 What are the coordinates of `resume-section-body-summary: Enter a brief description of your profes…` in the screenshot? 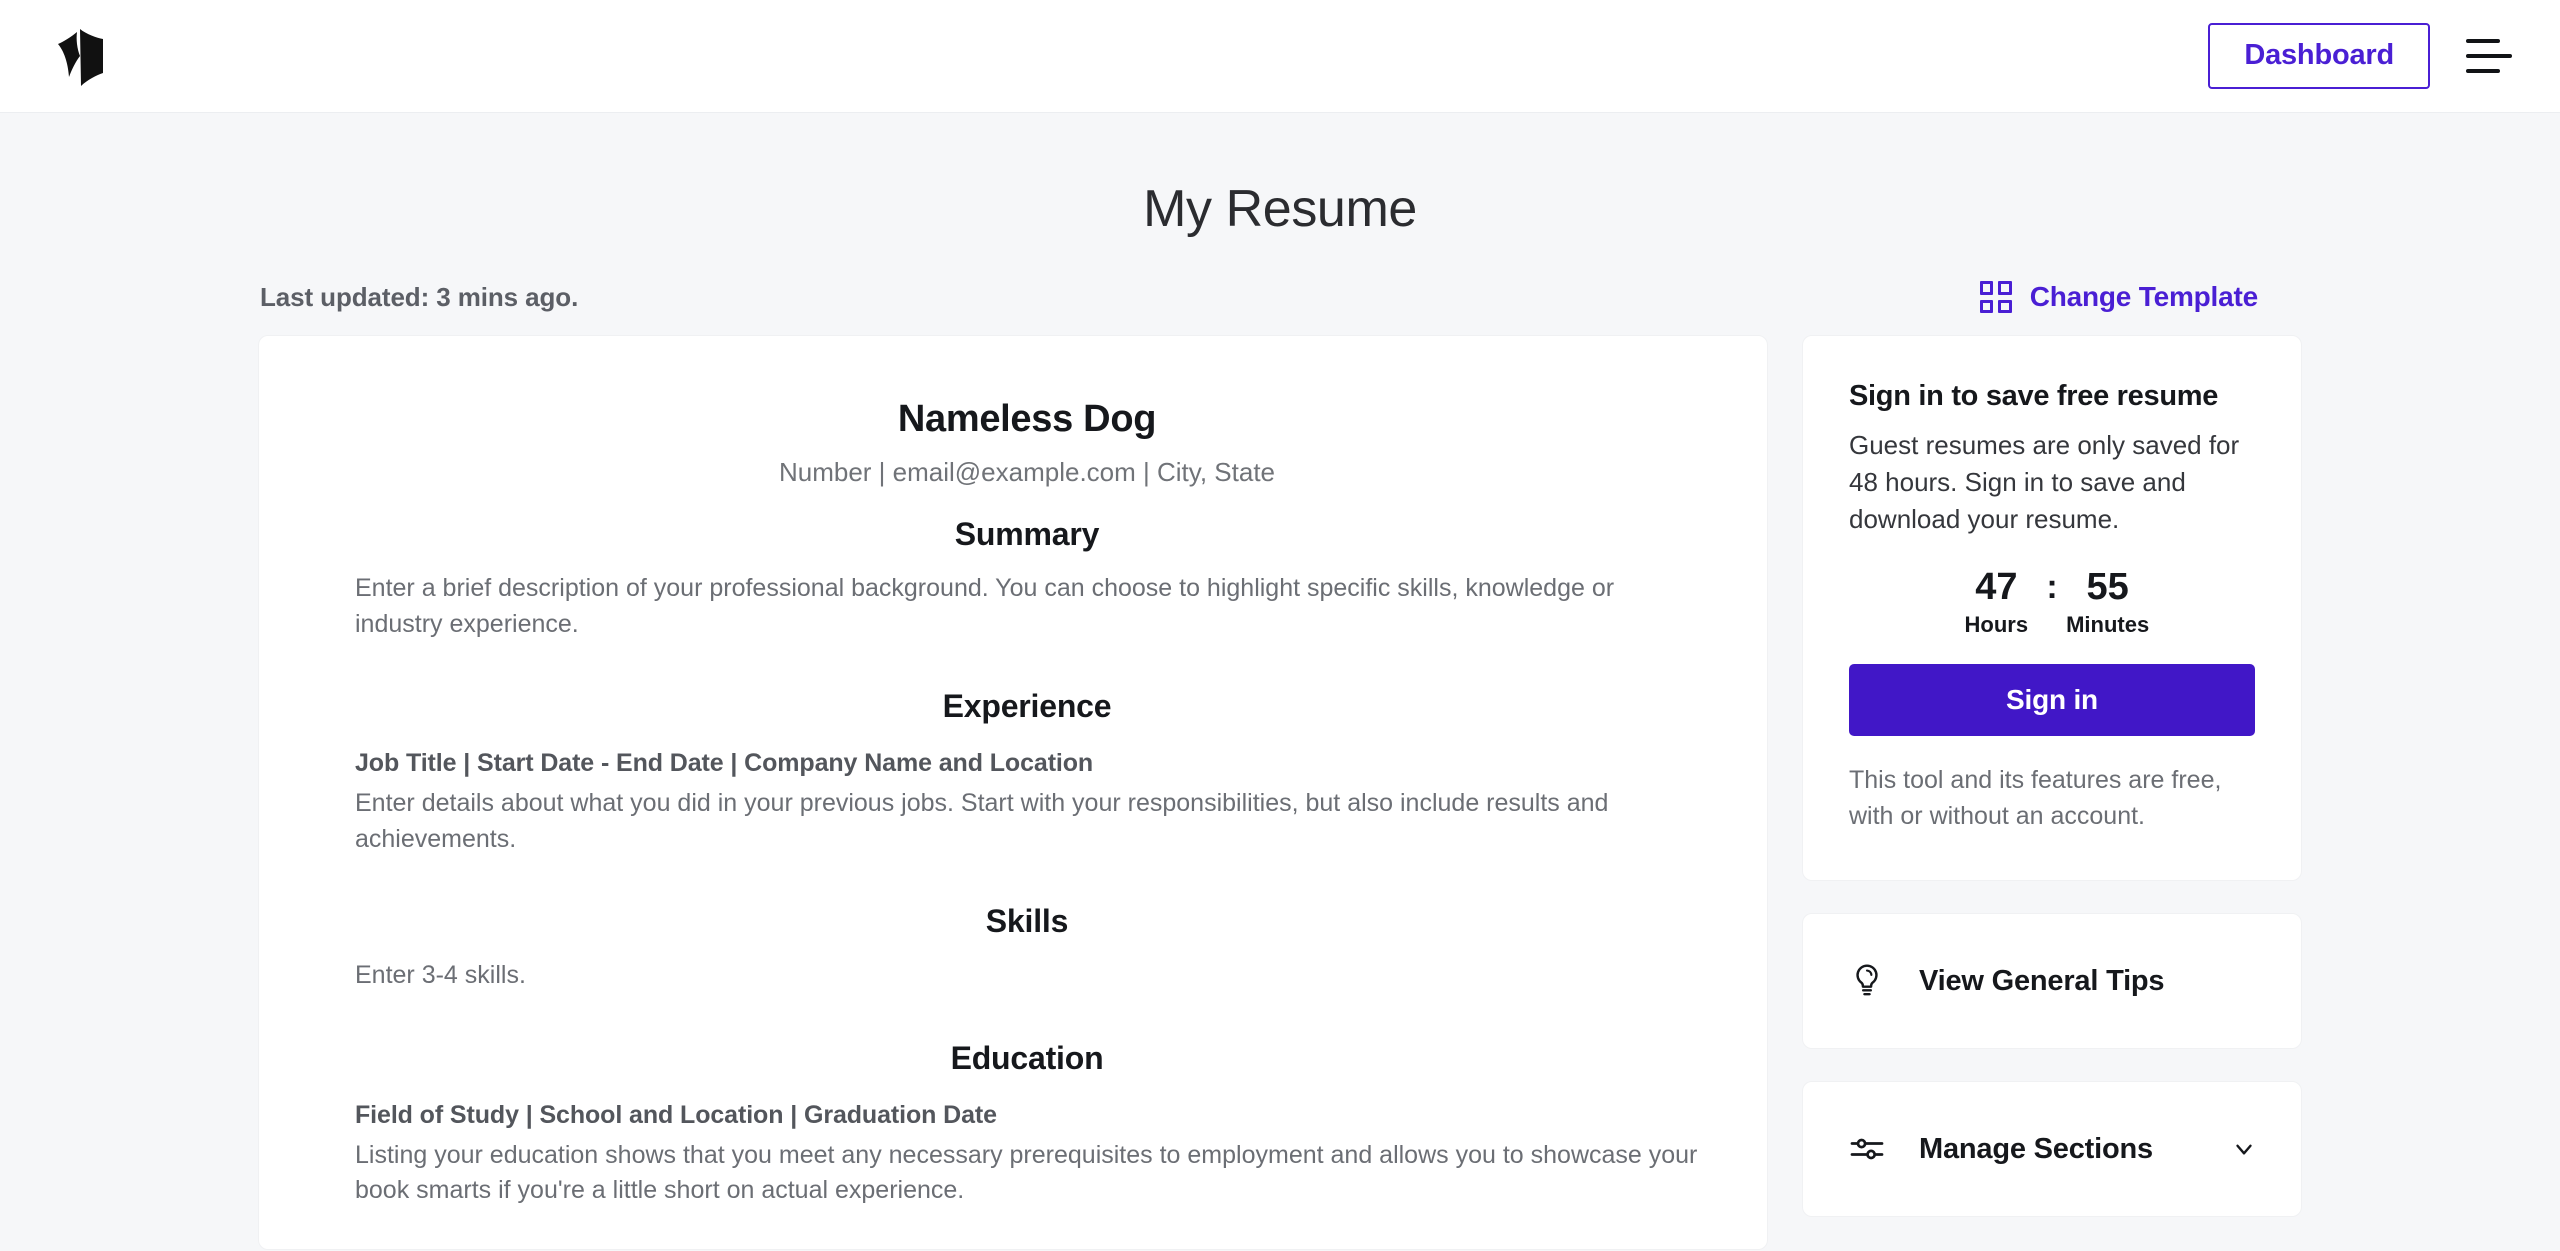 It's located at (1027, 606).